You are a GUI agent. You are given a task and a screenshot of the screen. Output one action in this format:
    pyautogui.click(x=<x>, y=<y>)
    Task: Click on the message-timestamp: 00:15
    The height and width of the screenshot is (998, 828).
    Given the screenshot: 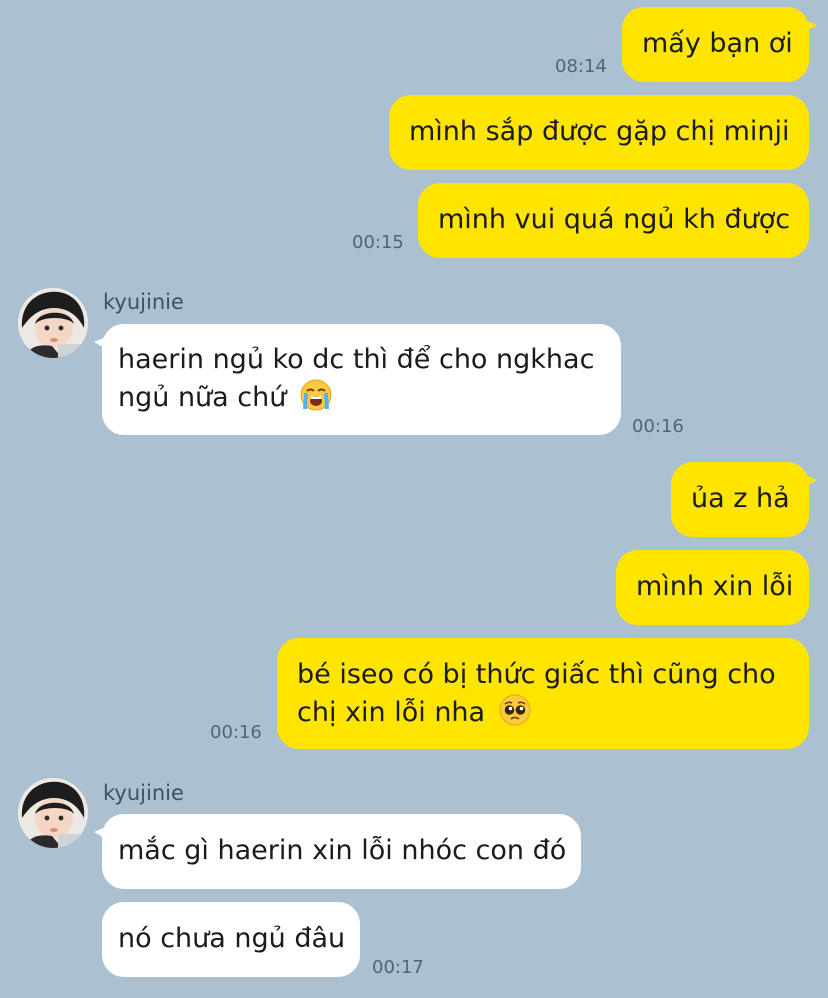 What is the action you would take?
    pyautogui.click(x=378, y=242)
    